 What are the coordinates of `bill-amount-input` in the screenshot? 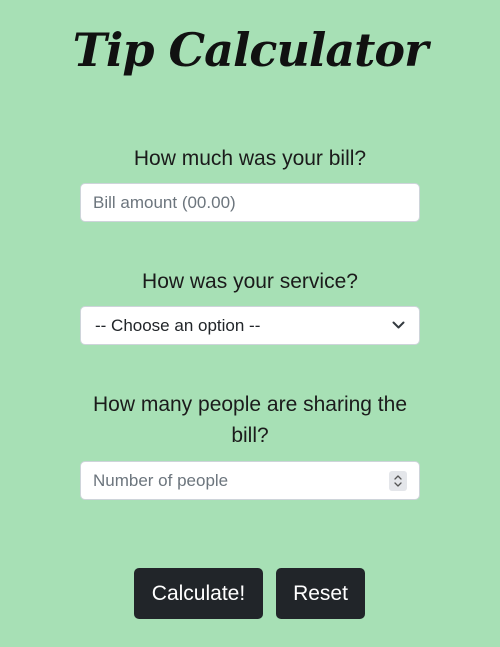 It's located at (250, 202).